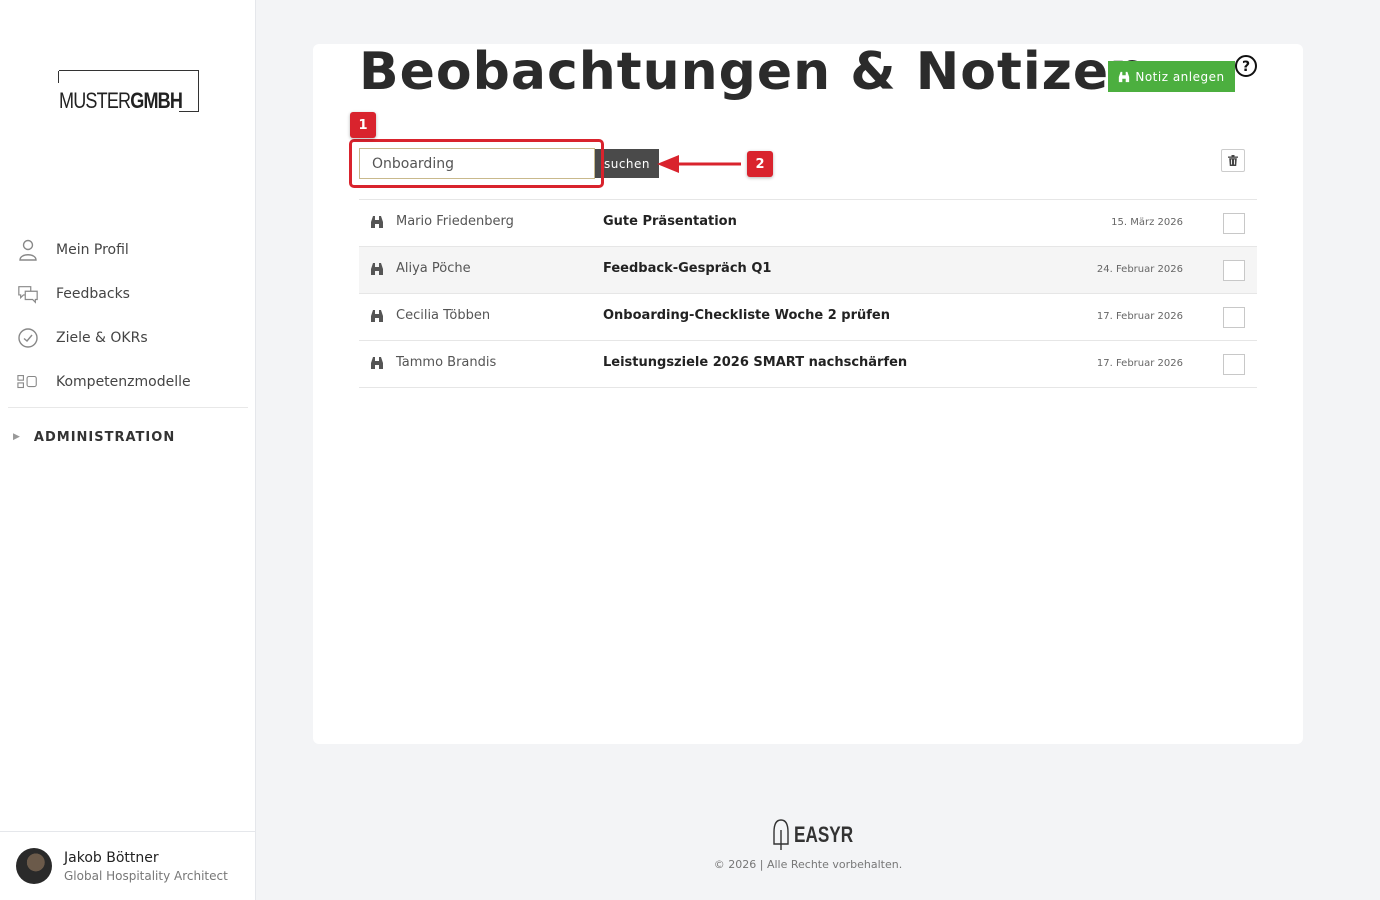  Describe the element at coordinates (433, 268) in the screenshot. I see `note-person: Aliya Pöche` at that location.